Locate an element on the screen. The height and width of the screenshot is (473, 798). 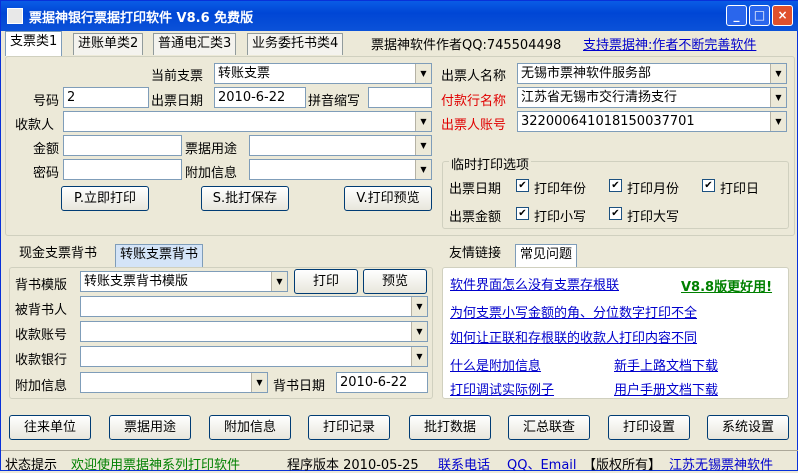
print-date-label: 出票日期 is located at coordinates (475, 189).